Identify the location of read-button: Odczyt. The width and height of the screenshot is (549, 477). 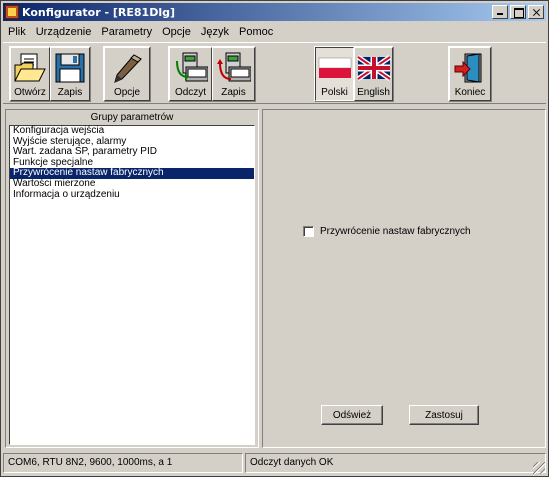
(190, 74).